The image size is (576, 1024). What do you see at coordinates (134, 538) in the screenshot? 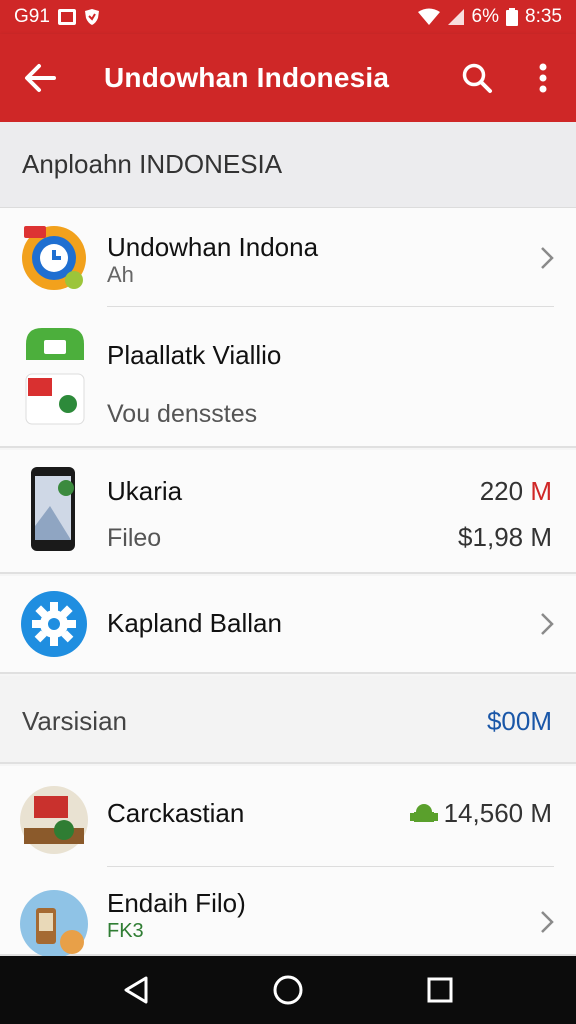
I see `item-subtitle: Fileo` at bounding box center [134, 538].